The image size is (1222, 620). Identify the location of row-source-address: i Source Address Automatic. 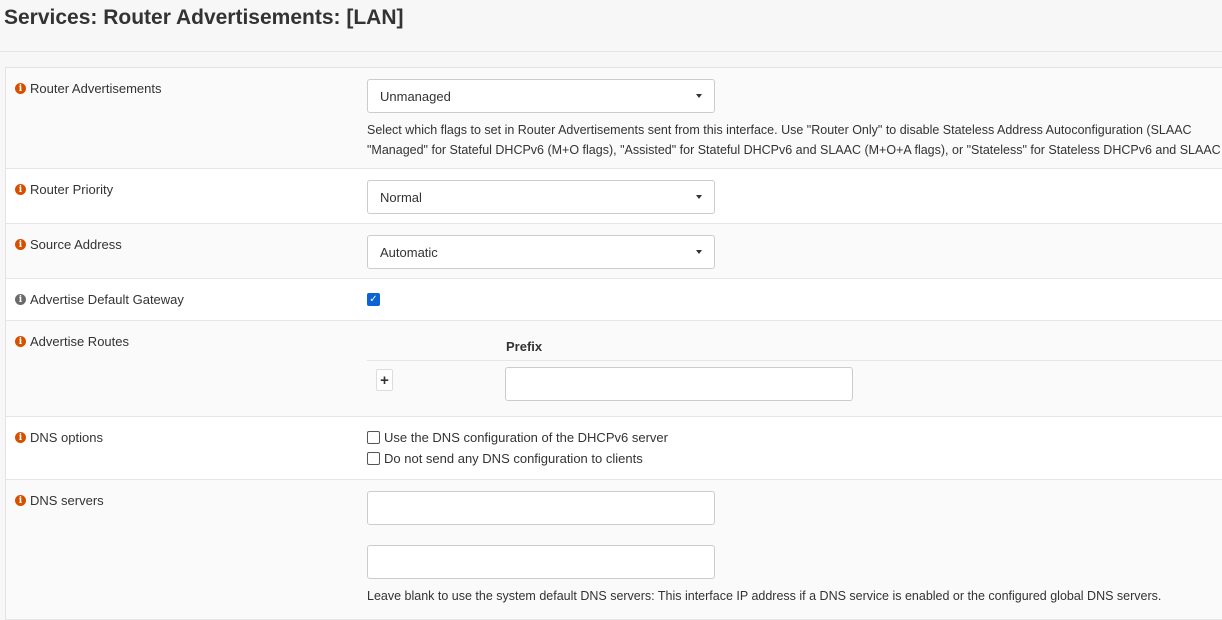
(614, 251).